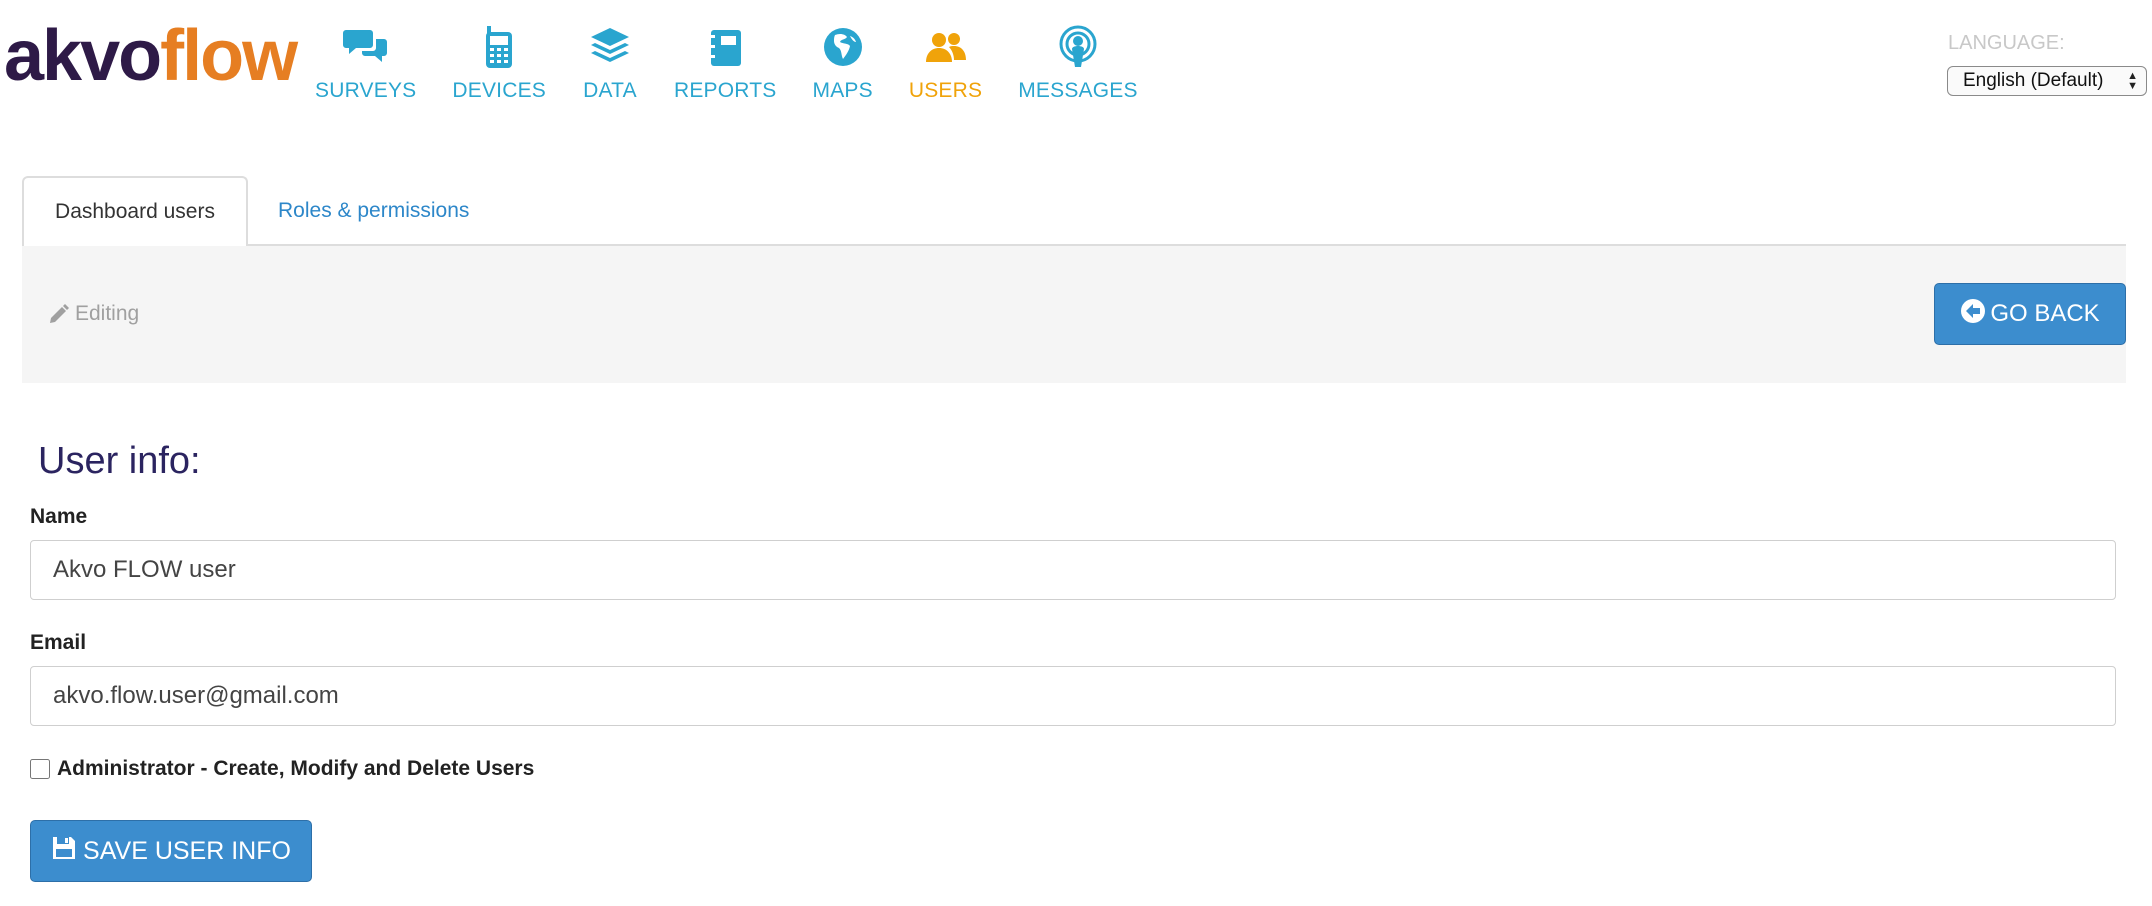 The width and height of the screenshot is (2152, 906). I want to click on language-selected-value: English (Default), so click(2033, 80).